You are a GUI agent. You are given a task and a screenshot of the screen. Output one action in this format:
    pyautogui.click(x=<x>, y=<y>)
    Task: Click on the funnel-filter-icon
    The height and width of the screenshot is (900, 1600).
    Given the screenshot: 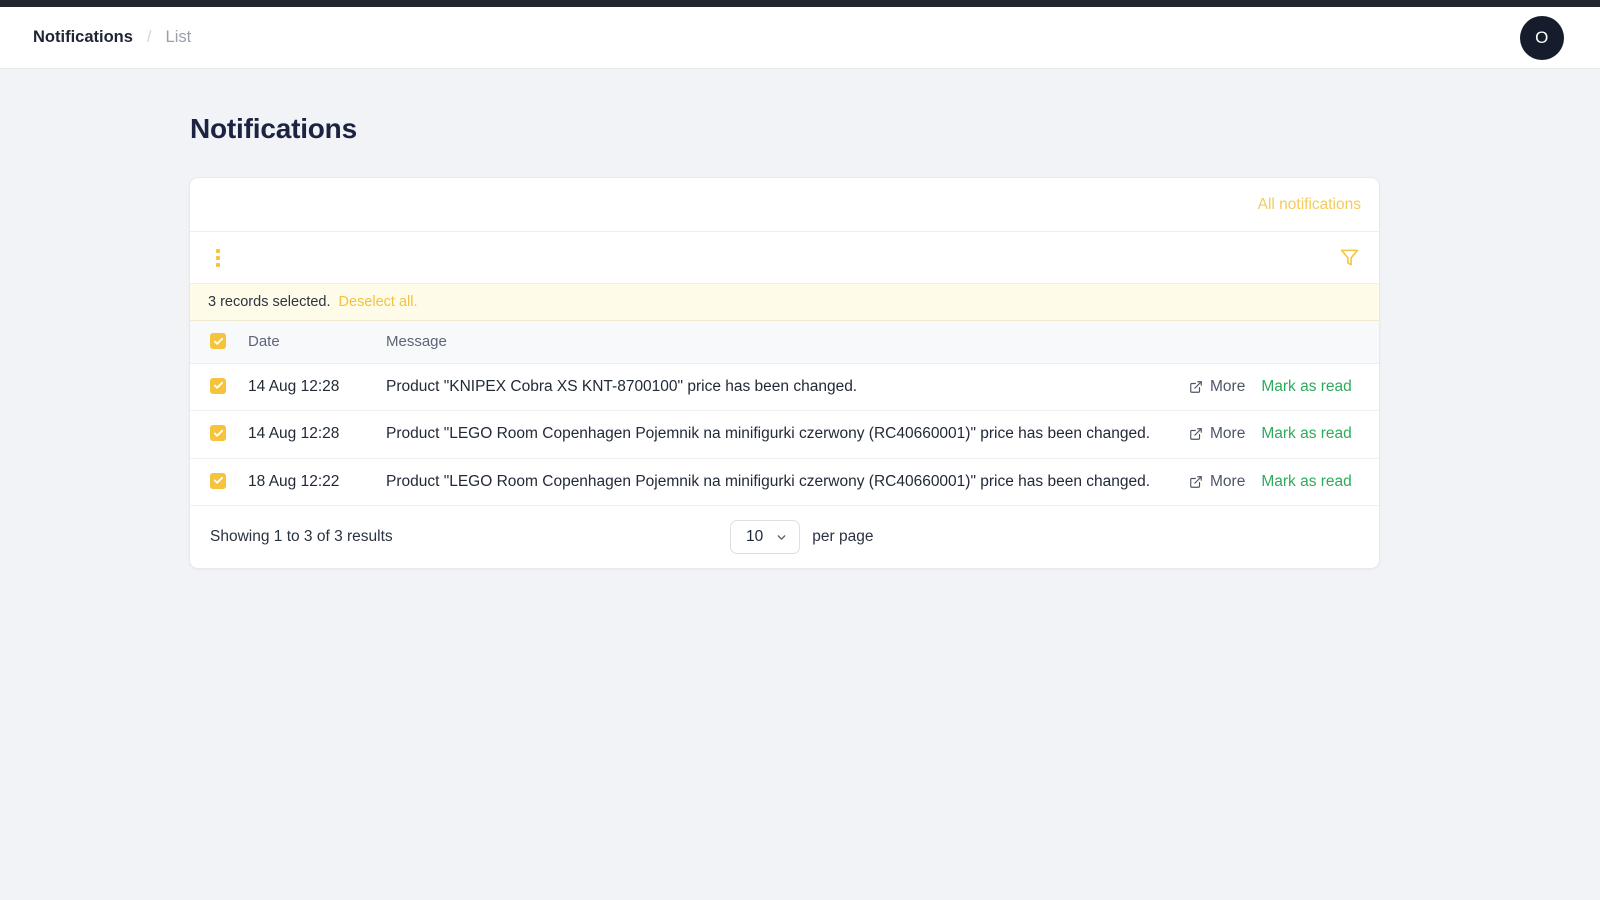 What is the action you would take?
    pyautogui.click(x=1349, y=257)
    